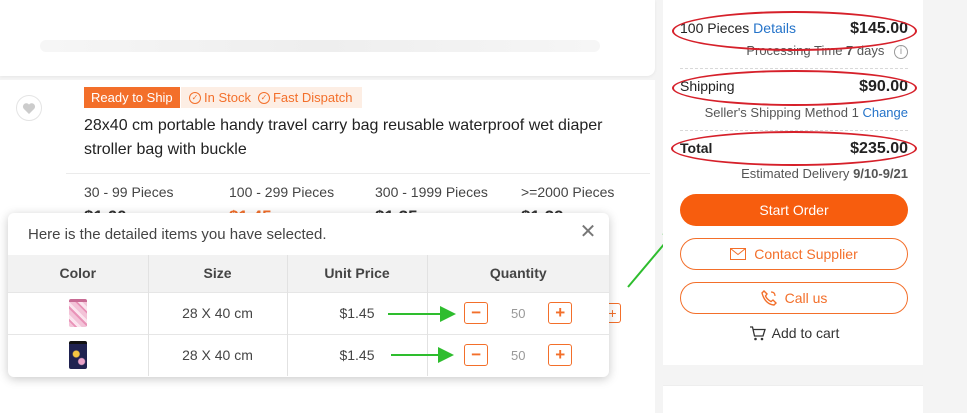 This screenshot has height=413, width=967. What do you see at coordinates (757, 332) in the screenshot?
I see `cart-icon` at bounding box center [757, 332].